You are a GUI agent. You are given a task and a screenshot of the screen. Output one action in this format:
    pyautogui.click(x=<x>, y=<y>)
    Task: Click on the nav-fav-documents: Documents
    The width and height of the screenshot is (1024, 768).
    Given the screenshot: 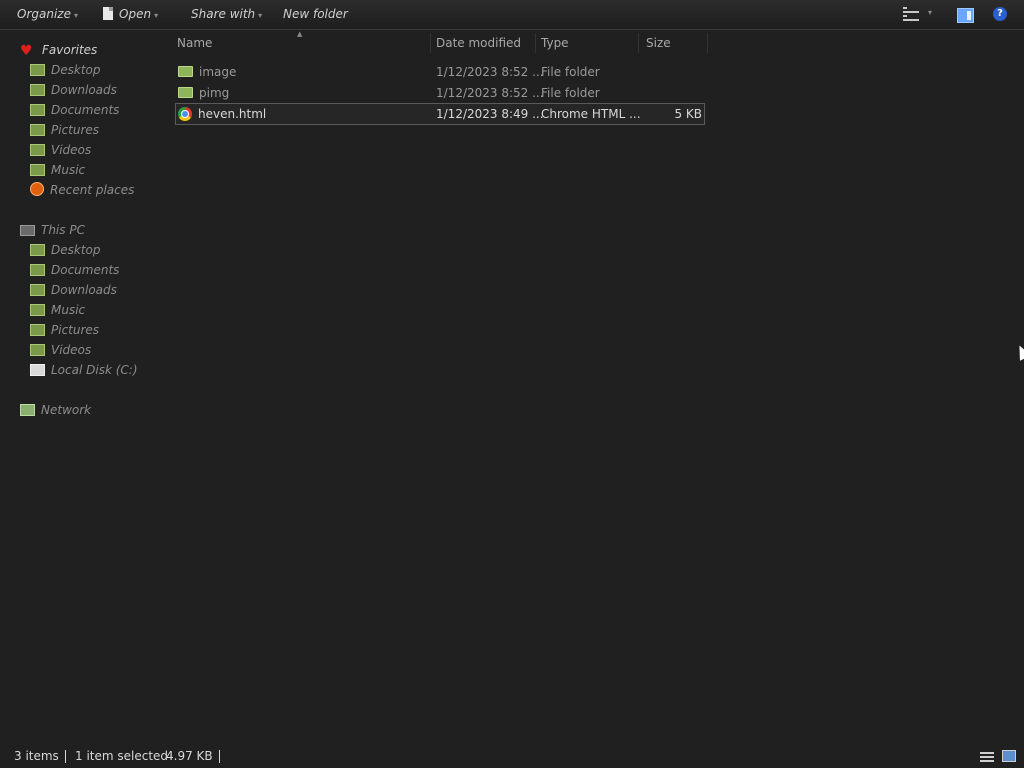 What is the action you would take?
    pyautogui.click(x=74, y=110)
    